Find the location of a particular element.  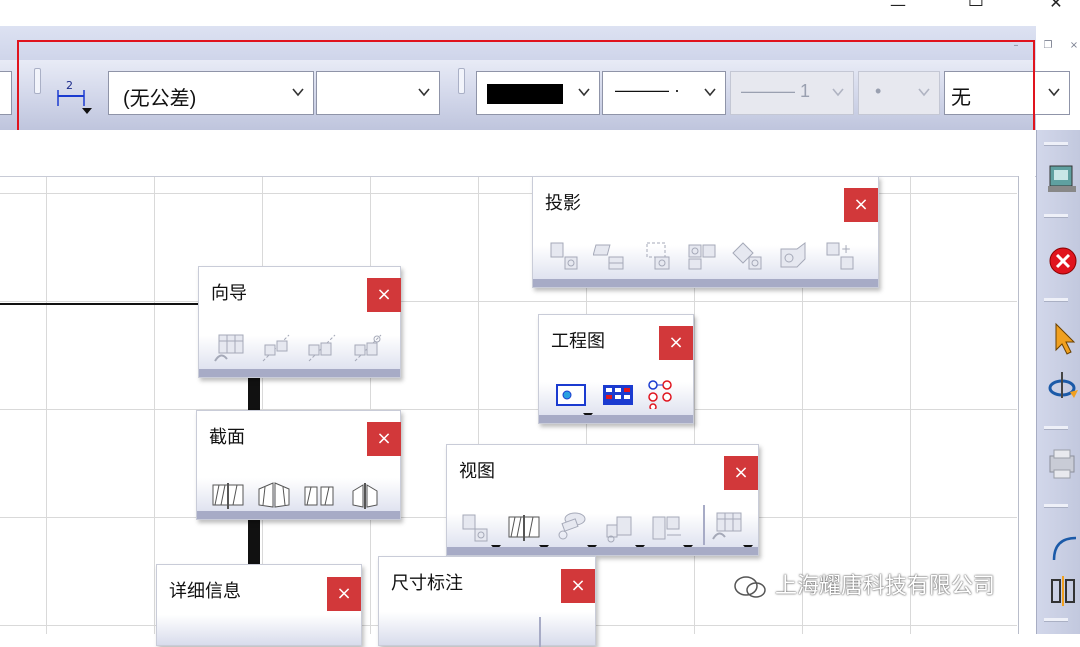

panel-title: 截面 is located at coordinates (227, 437).